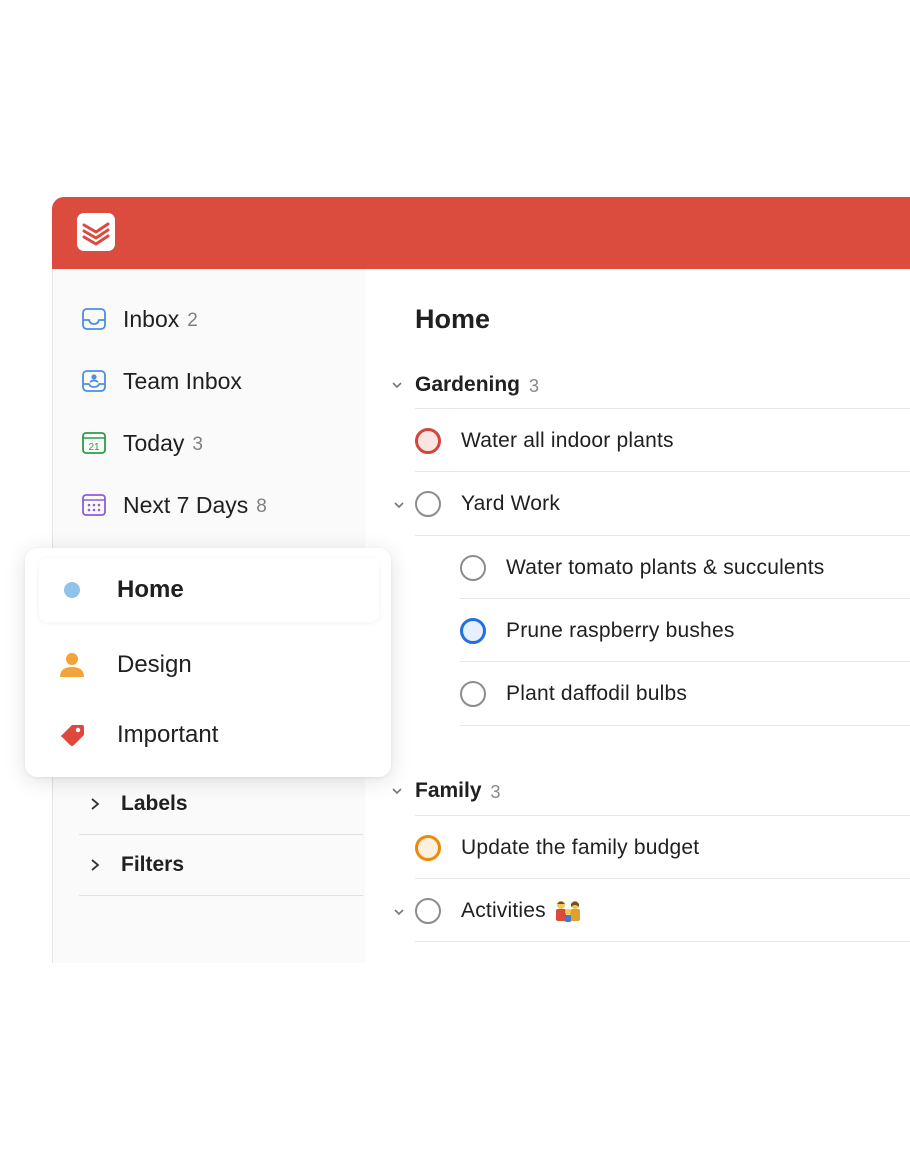 Image resolution: width=910 pixels, height=1155 pixels. I want to click on popup-item-label: Design, so click(154, 664).